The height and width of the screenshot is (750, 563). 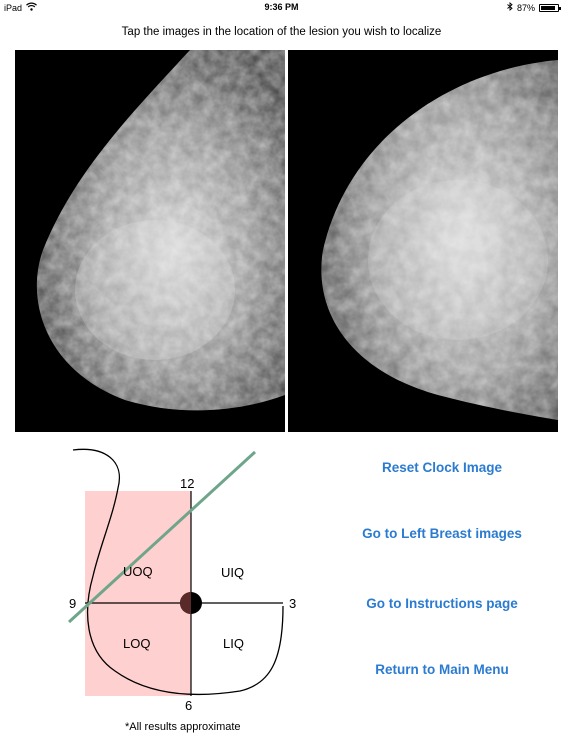 I want to click on instructions-page-button: Go to Instructions page, so click(x=442, y=603).